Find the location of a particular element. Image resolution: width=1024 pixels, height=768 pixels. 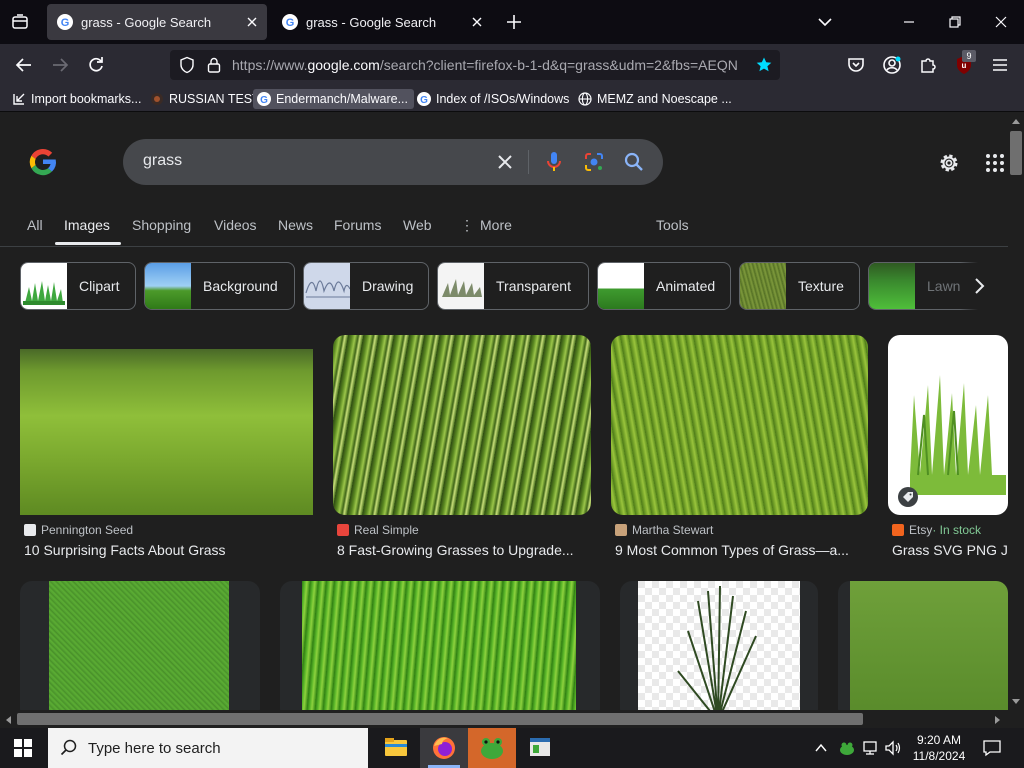

url-prefix: https://www. is located at coordinates (270, 65).